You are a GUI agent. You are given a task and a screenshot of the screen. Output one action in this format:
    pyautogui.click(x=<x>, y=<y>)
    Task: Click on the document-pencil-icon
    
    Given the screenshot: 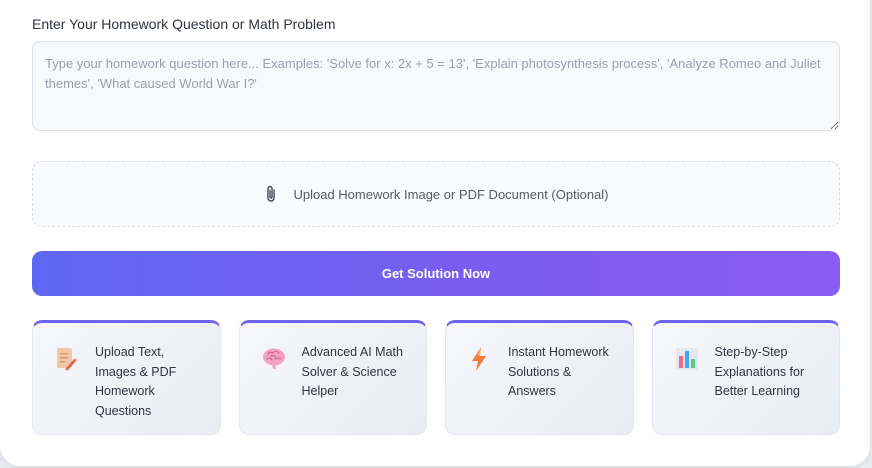 What is the action you would take?
    pyautogui.click(x=66, y=359)
    